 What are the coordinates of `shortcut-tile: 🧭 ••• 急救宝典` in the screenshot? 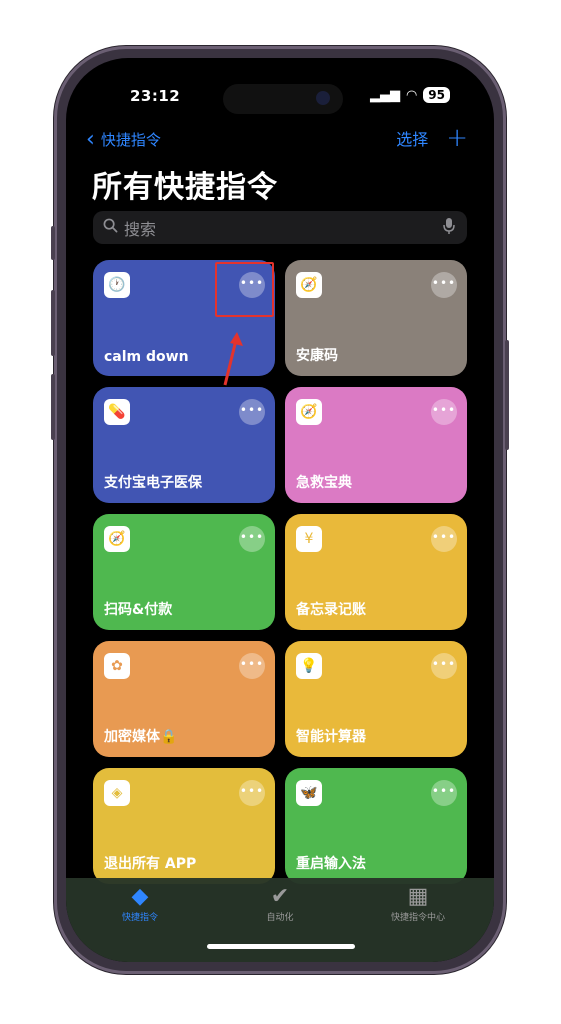 It's located at (376, 445).